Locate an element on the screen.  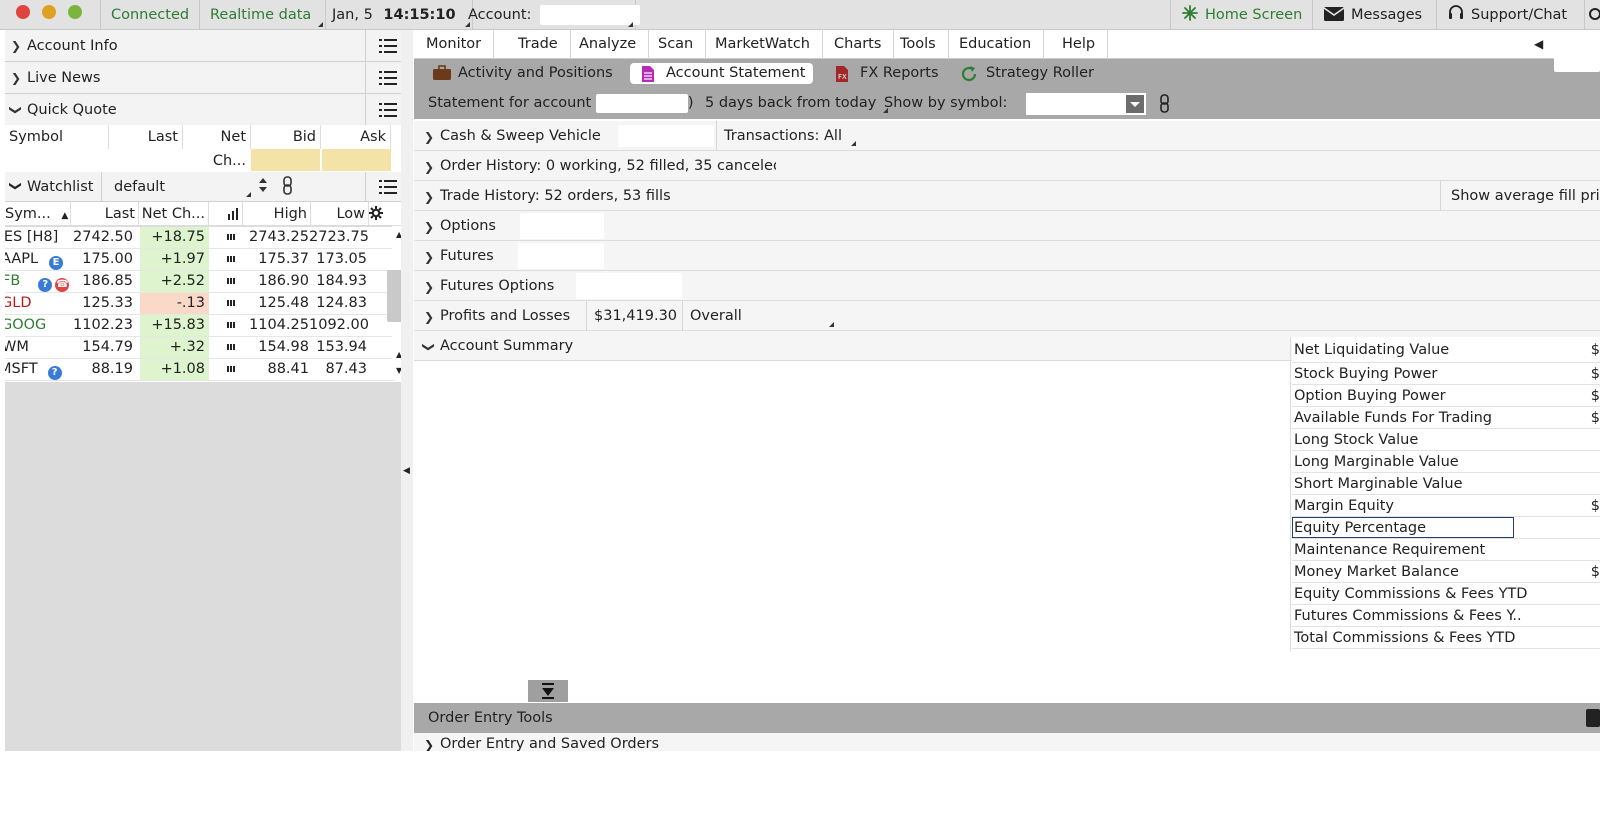
live-news-panel-header: ❯ Live News is located at coordinates (207, 78).